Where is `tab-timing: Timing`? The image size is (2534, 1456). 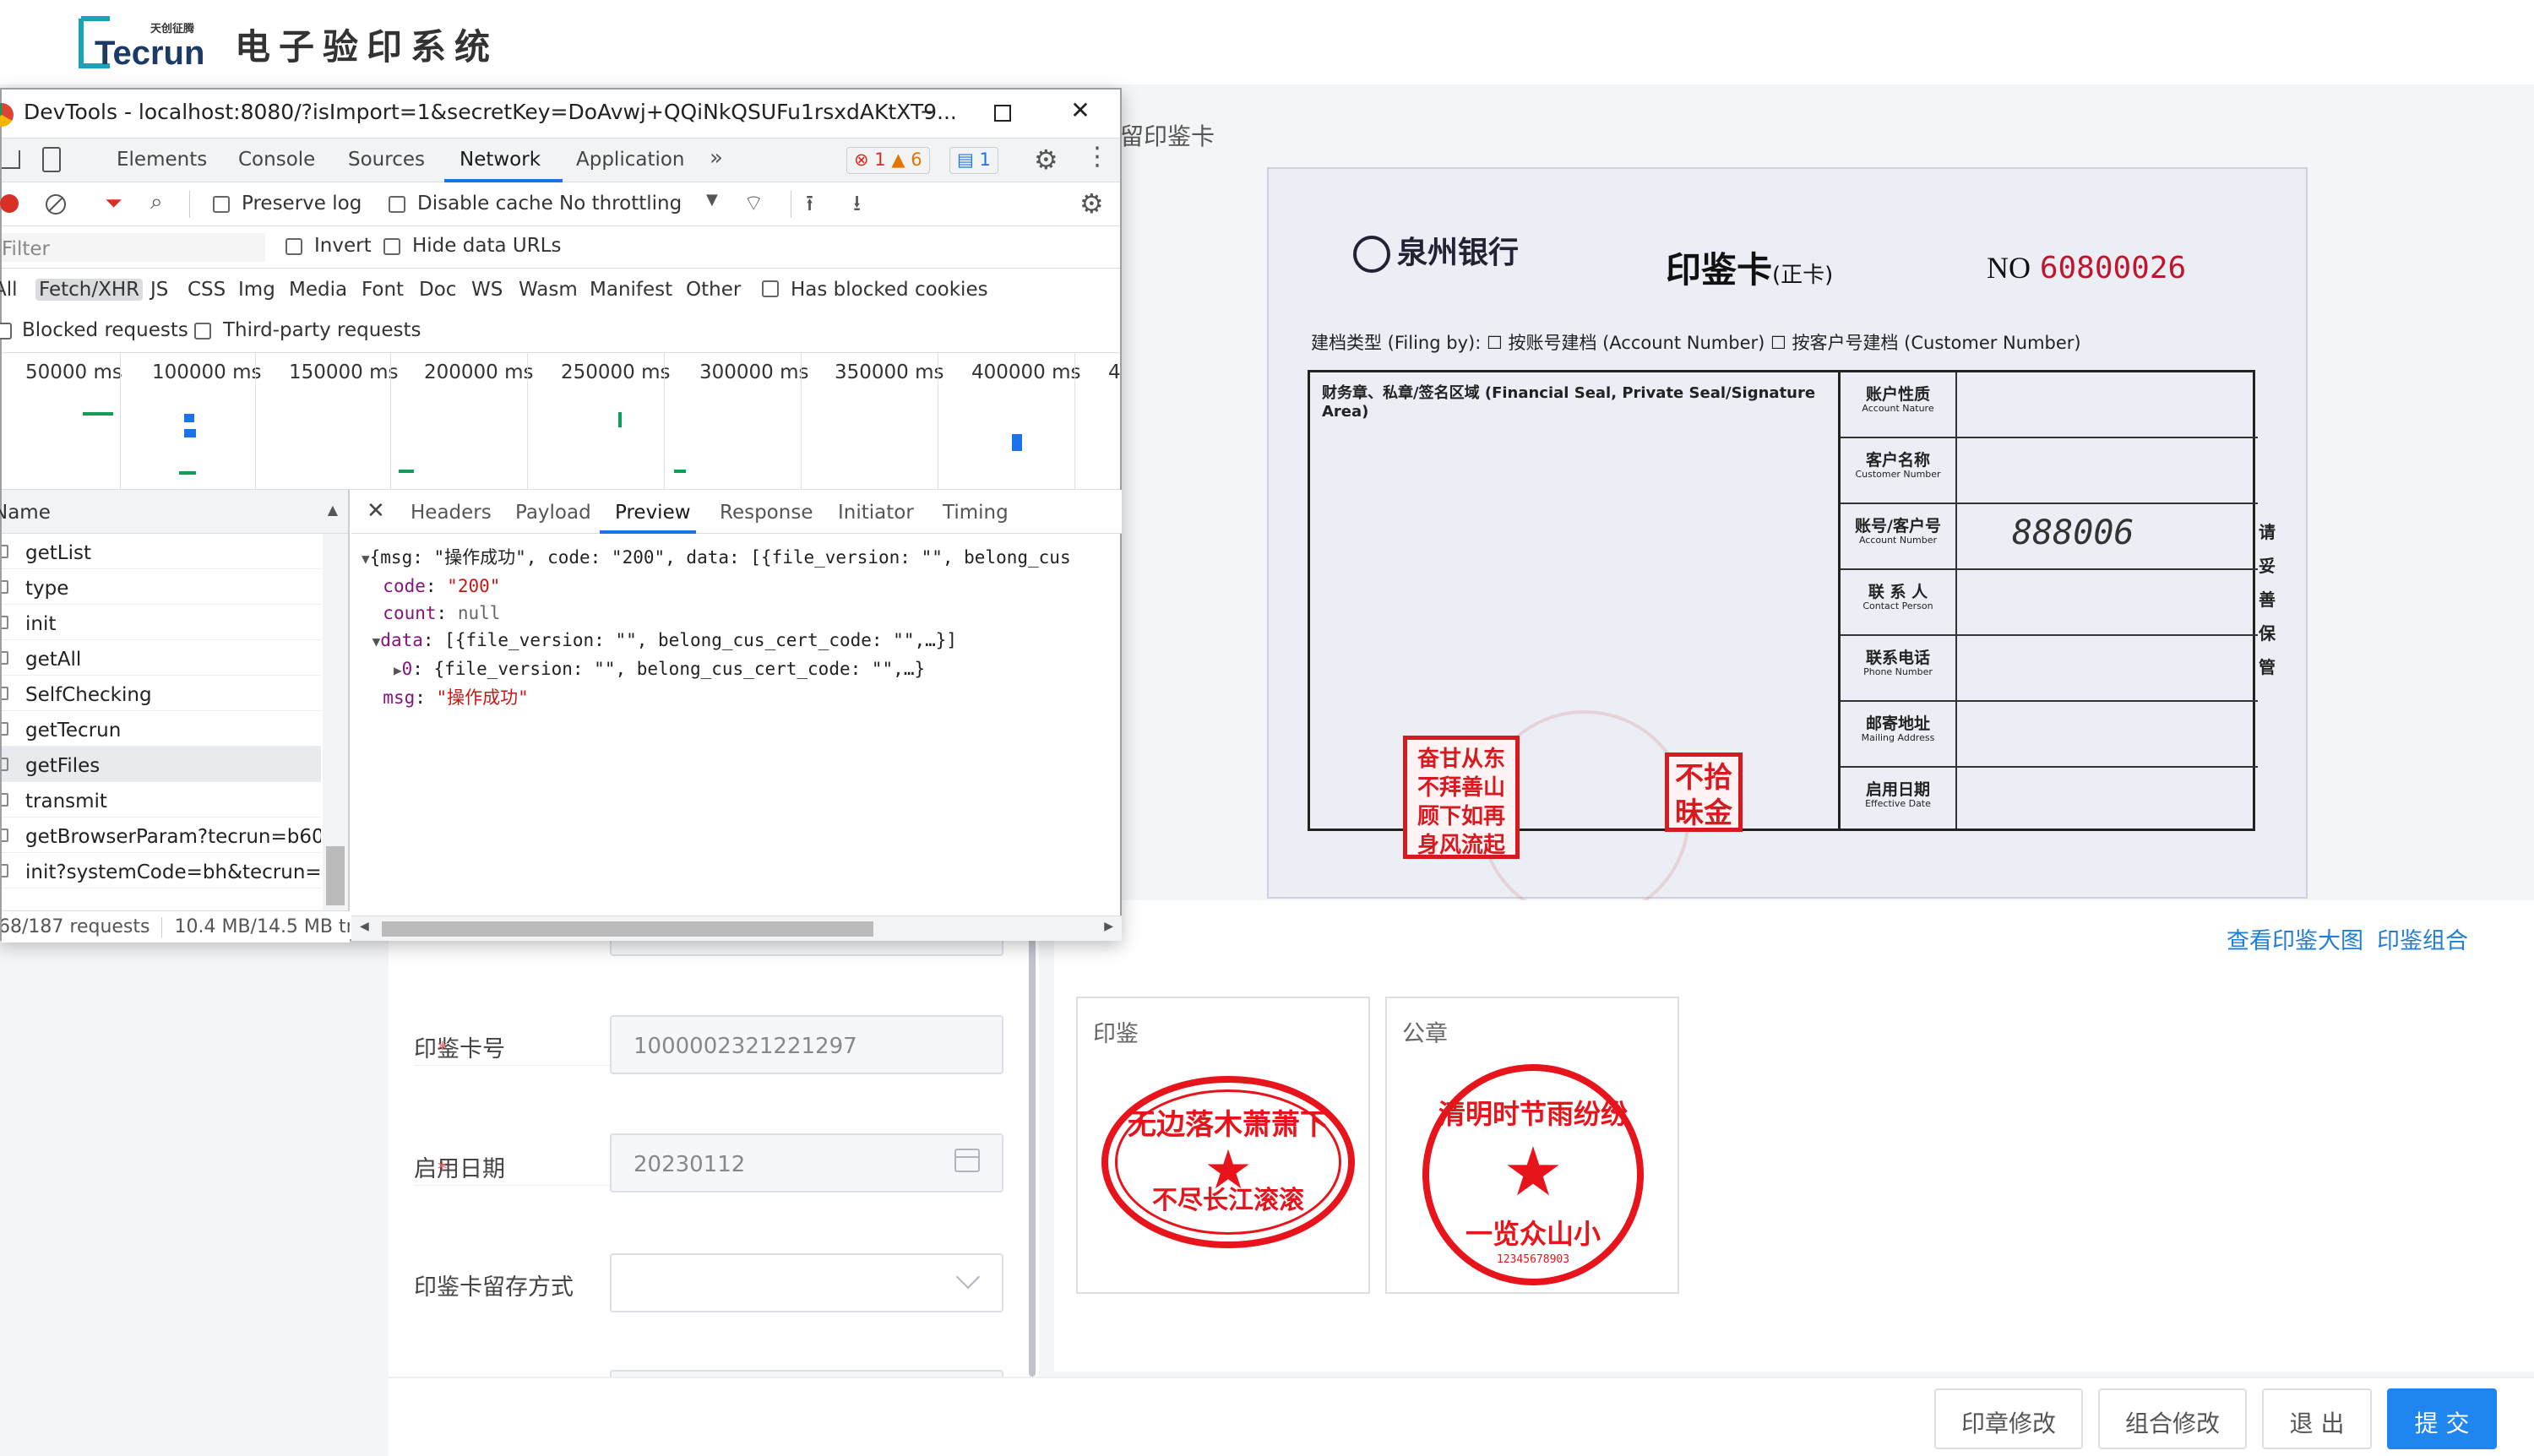 tab-timing: Timing is located at coordinates (976, 513).